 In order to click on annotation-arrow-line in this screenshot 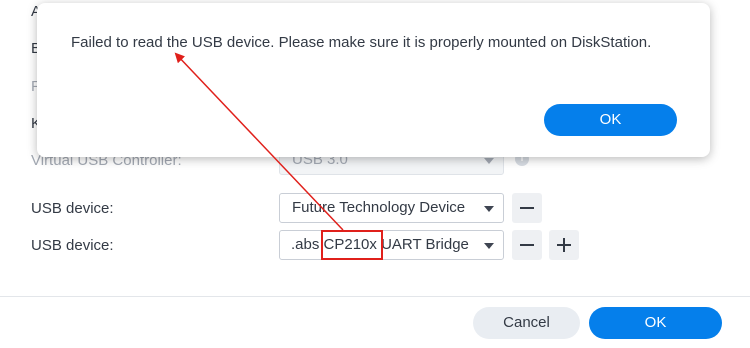, I will do `click(259, 141)`.